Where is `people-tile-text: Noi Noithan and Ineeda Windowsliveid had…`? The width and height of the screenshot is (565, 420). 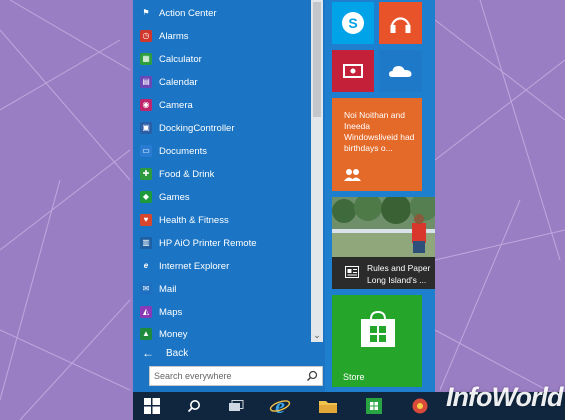
people-tile-text: Noi Noithan and Ineeda Windowsliveid had… is located at coordinates (379, 131).